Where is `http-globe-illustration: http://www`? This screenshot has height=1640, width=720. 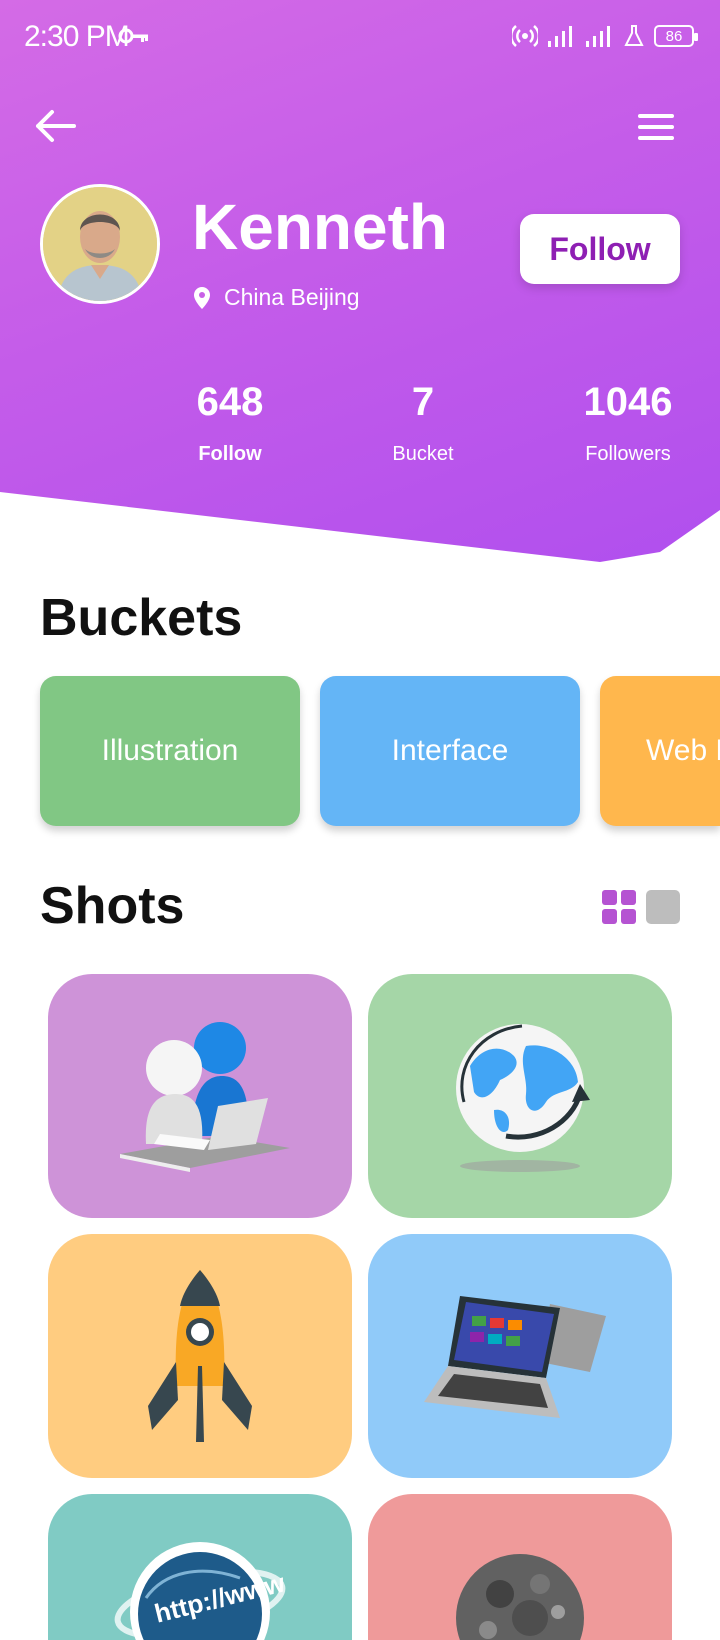
http-globe-illustration: http://www is located at coordinates (201, 1591).